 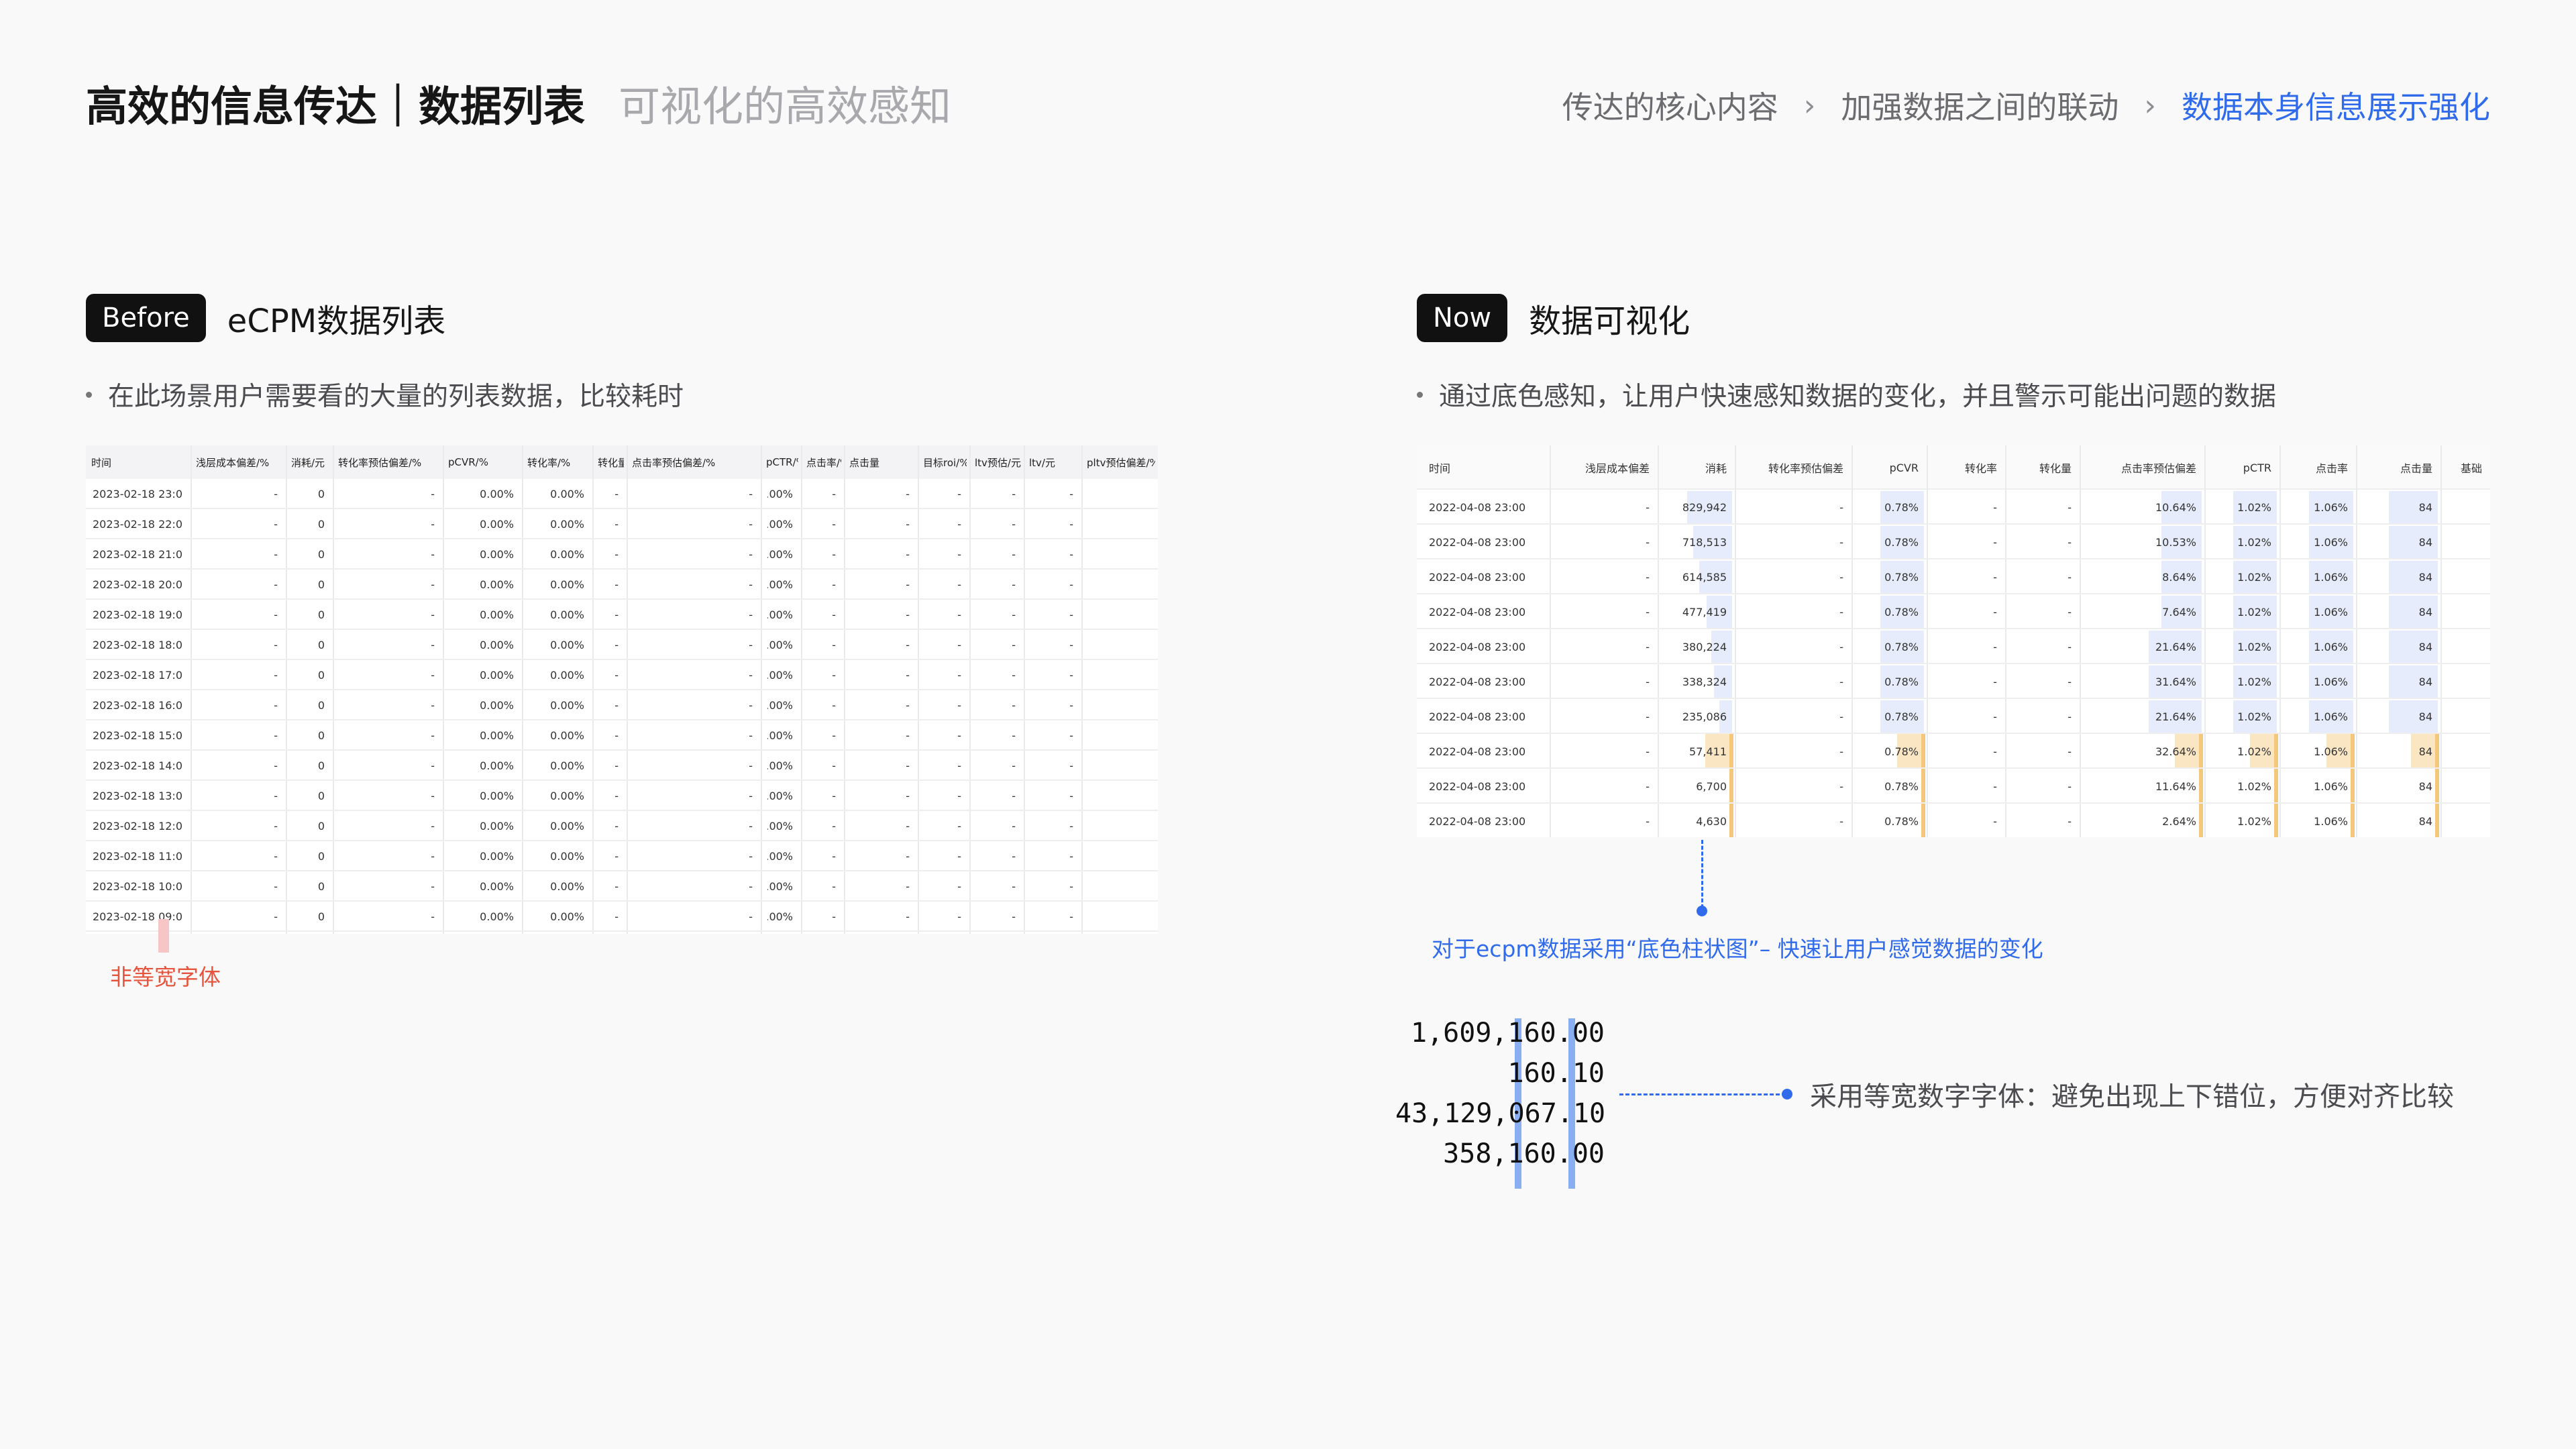 What do you see at coordinates (1704, 577) in the screenshot?
I see `table-cell: 614,585` at bounding box center [1704, 577].